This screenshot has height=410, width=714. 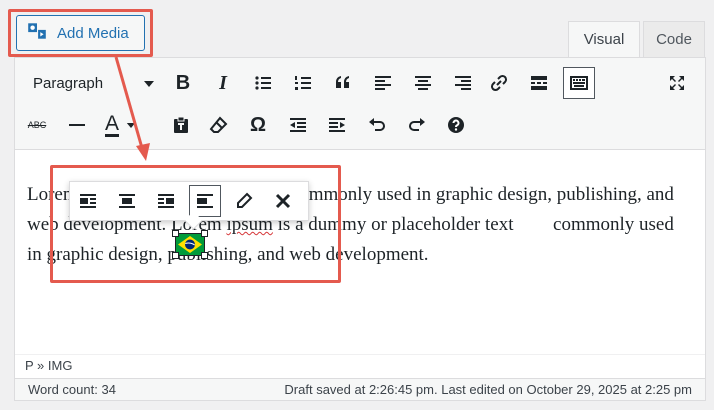 What do you see at coordinates (360, 366) in the screenshot?
I see `element-path: P » IMG` at bounding box center [360, 366].